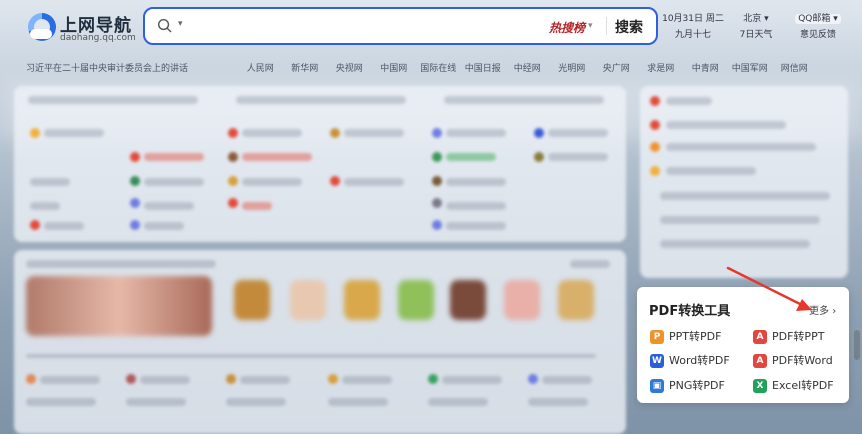  What do you see at coordinates (794, 67) in the screenshot?
I see `media-link: 网信网` at bounding box center [794, 67].